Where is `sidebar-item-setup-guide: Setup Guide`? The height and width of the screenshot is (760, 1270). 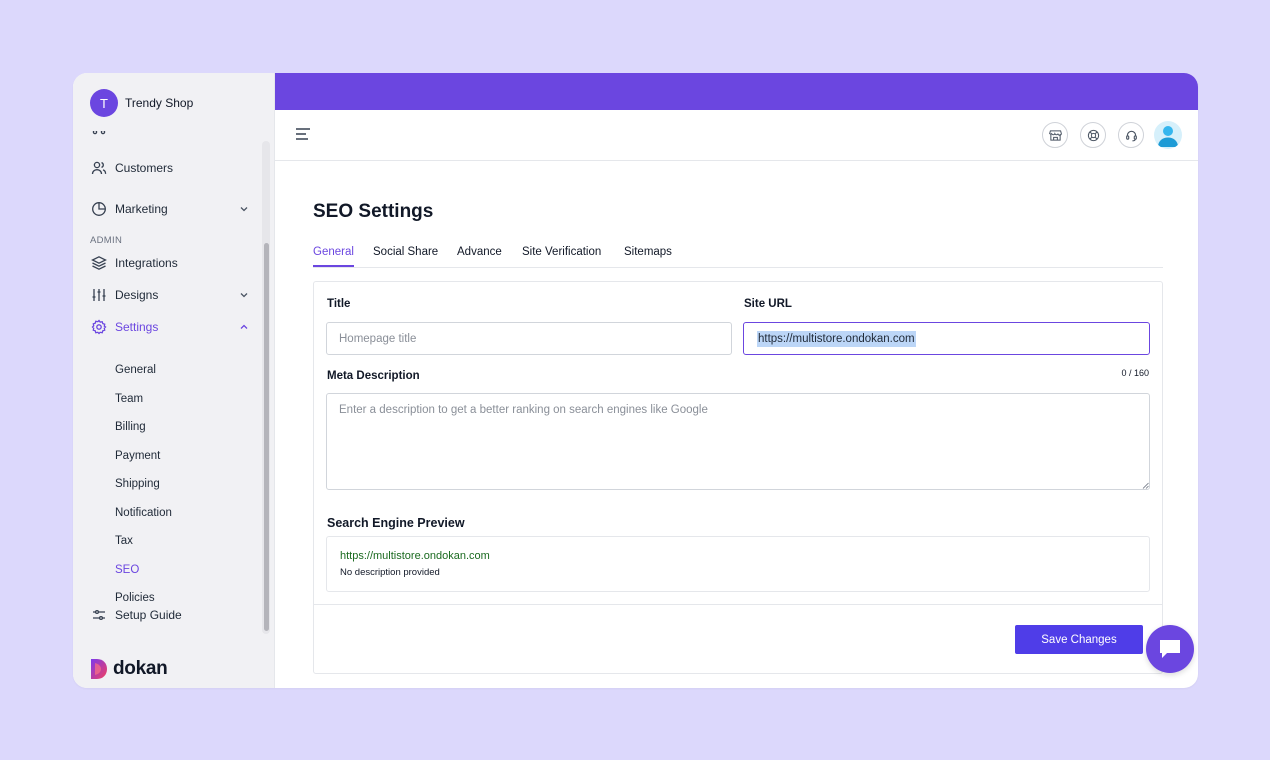 sidebar-item-setup-guide: Setup Guide is located at coordinates (170, 615).